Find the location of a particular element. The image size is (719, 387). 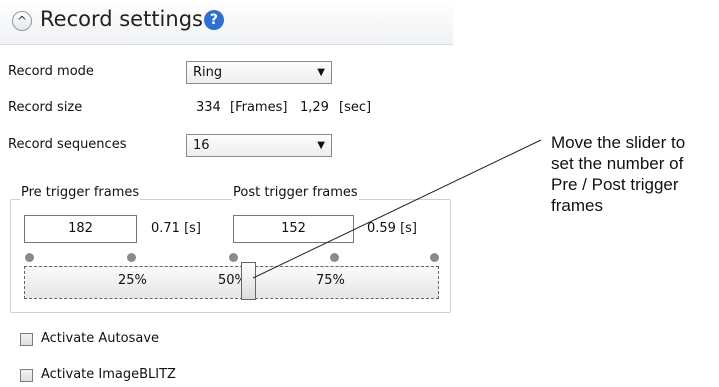

annotation-line: Pre / Post trigger is located at coordinates (615, 184).